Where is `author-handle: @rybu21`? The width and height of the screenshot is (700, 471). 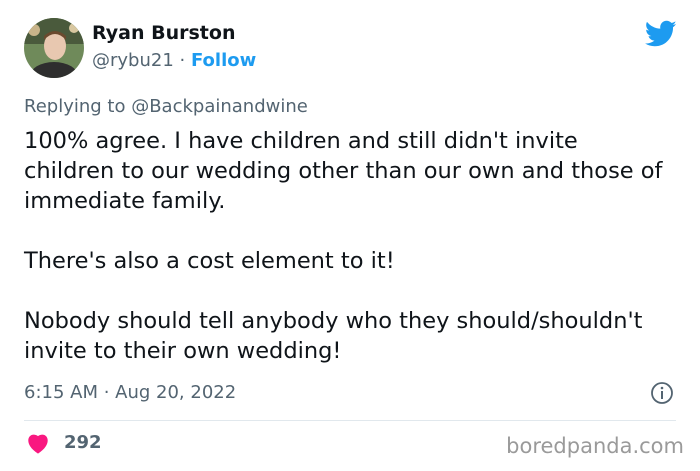 author-handle: @rybu21 is located at coordinates (133, 60).